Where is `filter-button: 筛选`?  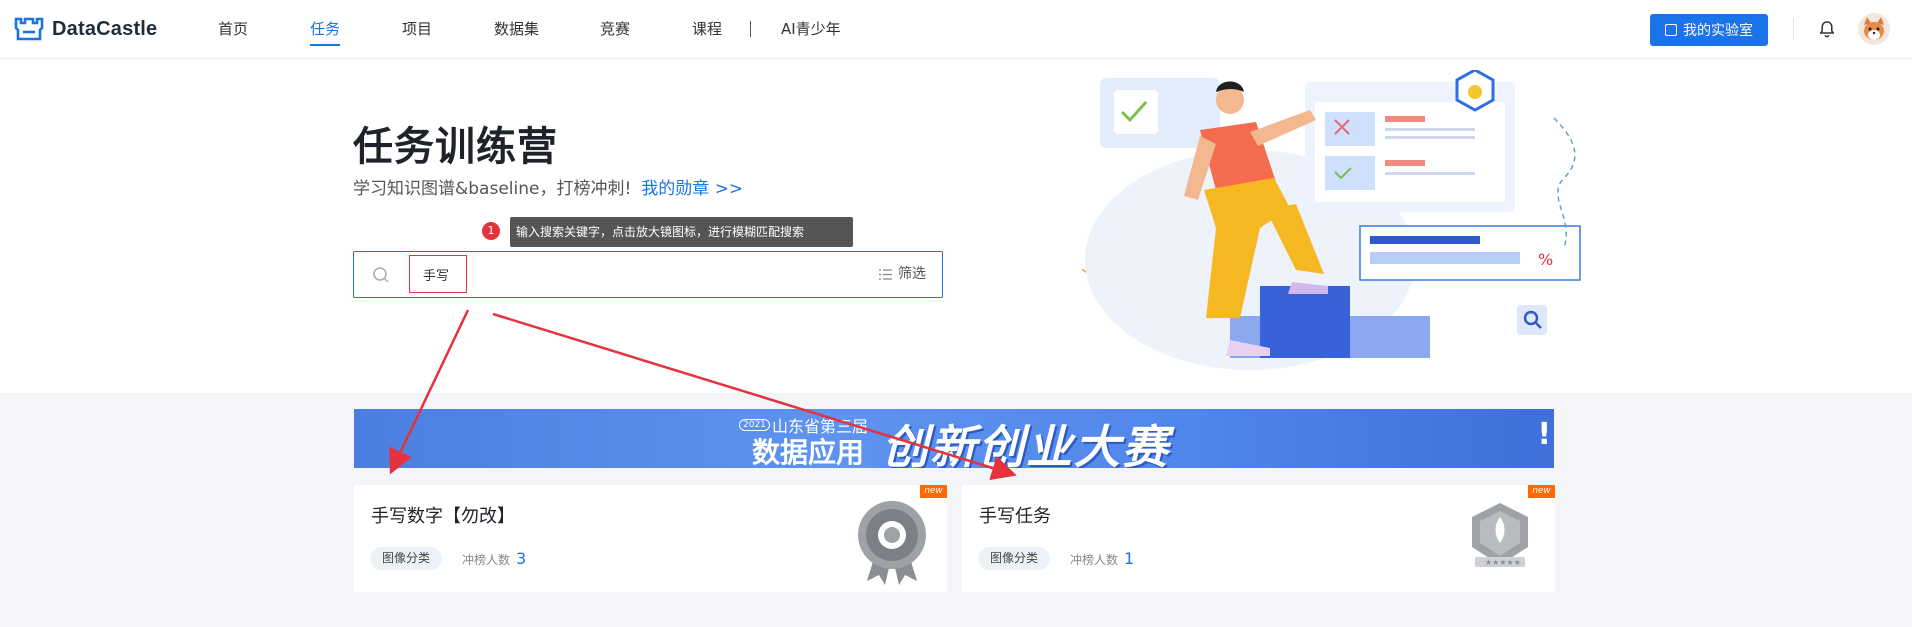 filter-button: 筛选 is located at coordinates (902, 274).